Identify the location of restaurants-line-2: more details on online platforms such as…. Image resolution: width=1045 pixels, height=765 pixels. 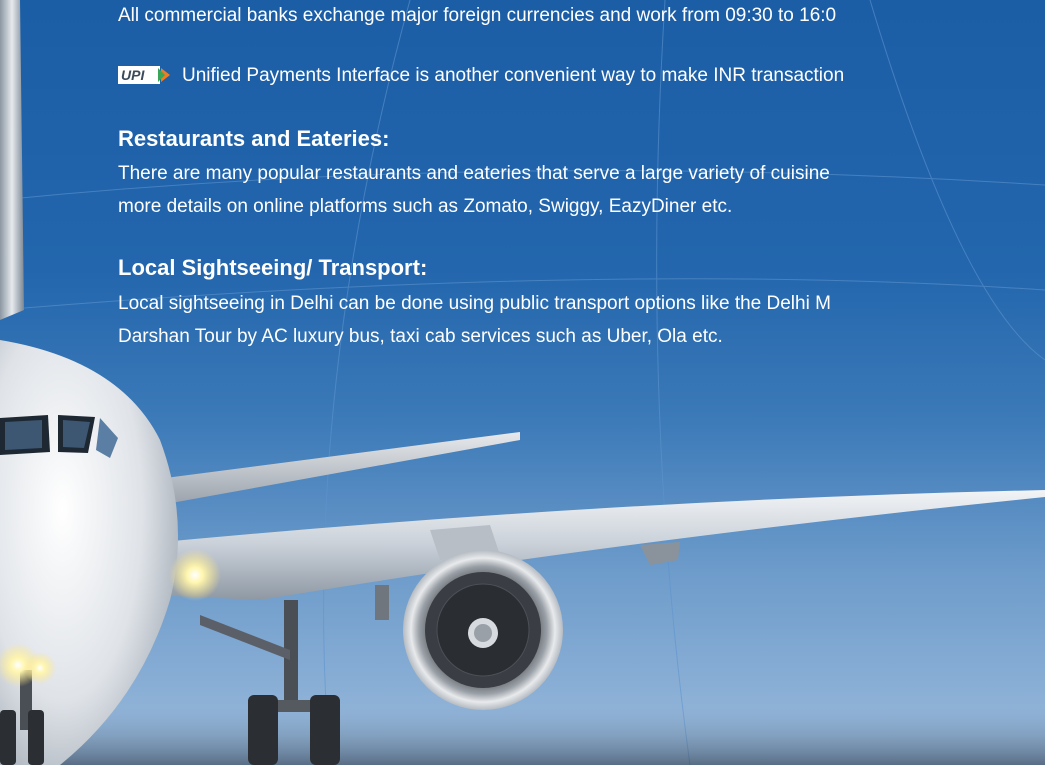
(425, 206).